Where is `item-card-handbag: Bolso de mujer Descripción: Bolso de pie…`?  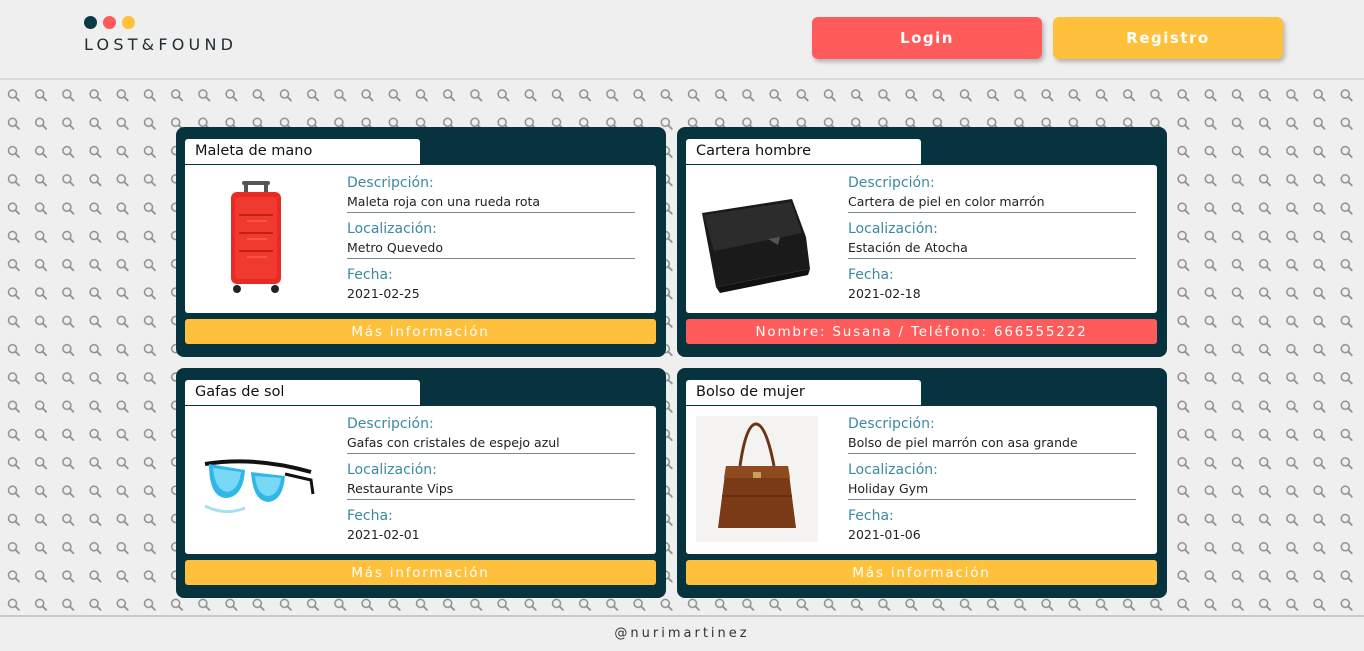 item-card-handbag: Bolso de mujer Descripción: Bolso de pie… is located at coordinates (922, 483).